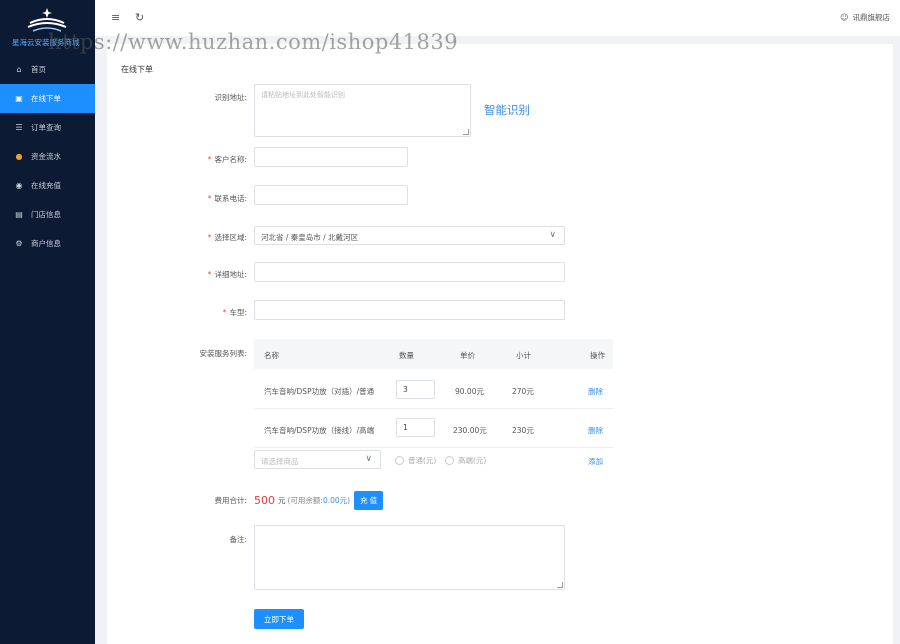  I want to click on service-name: 汽车音响/DSP功放（接线）/高端, so click(319, 430).